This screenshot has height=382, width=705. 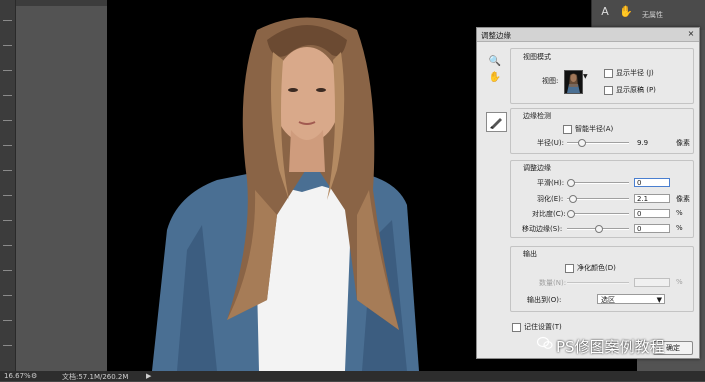 I want to click on contrast-slider-knob, so click(x=571, y=214).